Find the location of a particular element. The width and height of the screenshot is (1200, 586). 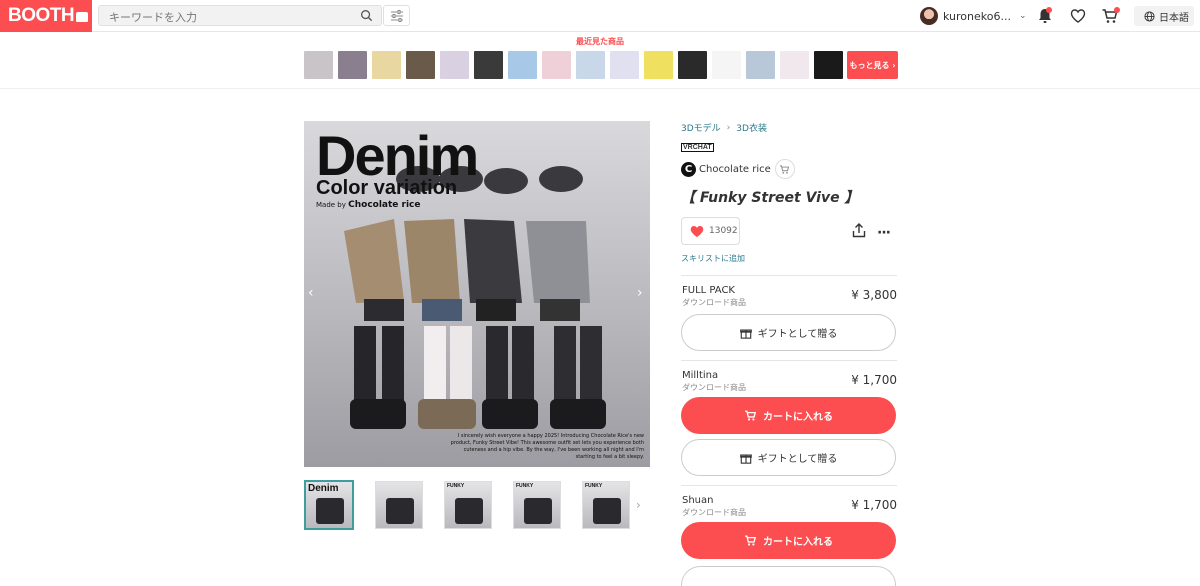

cart-dot is located at coordinates (1117, 10).